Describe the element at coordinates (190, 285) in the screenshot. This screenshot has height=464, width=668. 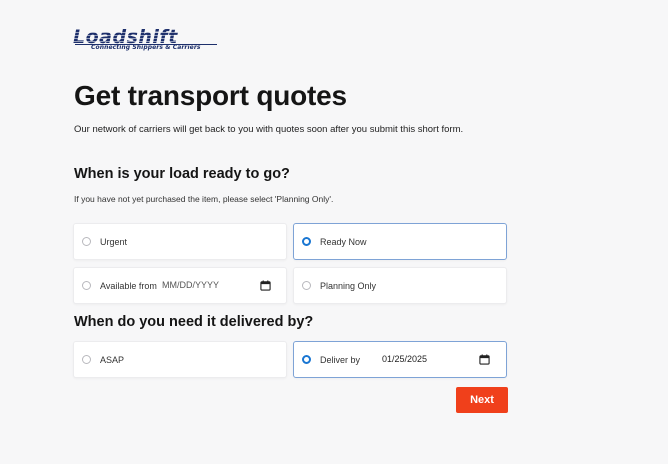
I see `available-date-input: MM/DD/YYYY` at that location.